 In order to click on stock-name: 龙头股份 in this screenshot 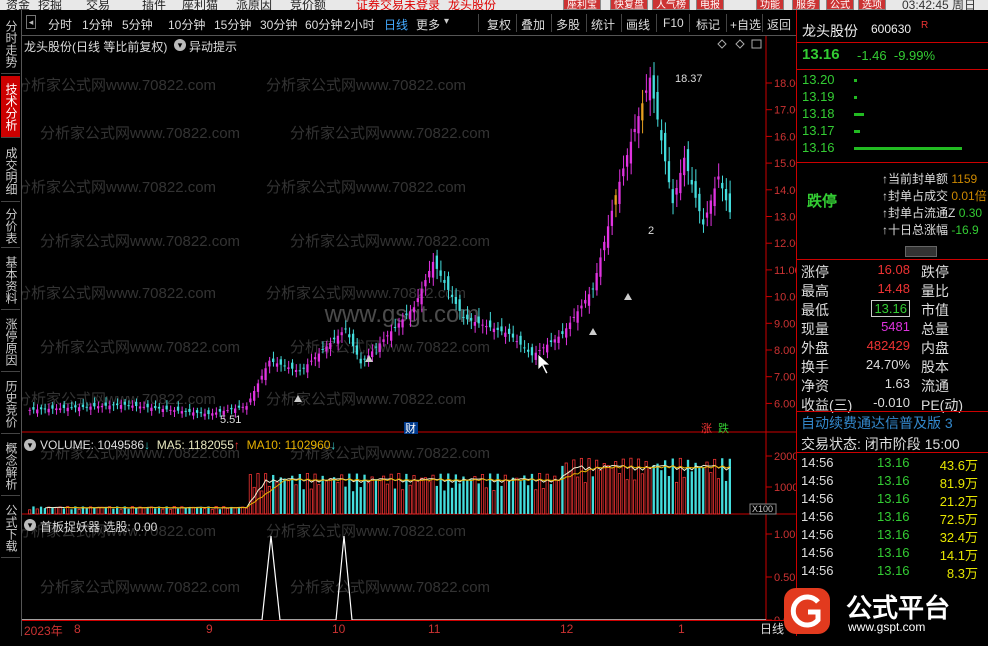, I will do `click(830, 31)`.